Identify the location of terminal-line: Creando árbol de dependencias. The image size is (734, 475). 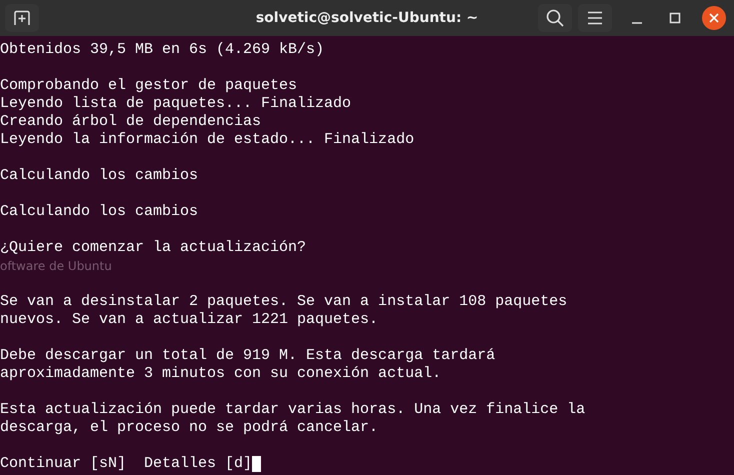
(131, 122).